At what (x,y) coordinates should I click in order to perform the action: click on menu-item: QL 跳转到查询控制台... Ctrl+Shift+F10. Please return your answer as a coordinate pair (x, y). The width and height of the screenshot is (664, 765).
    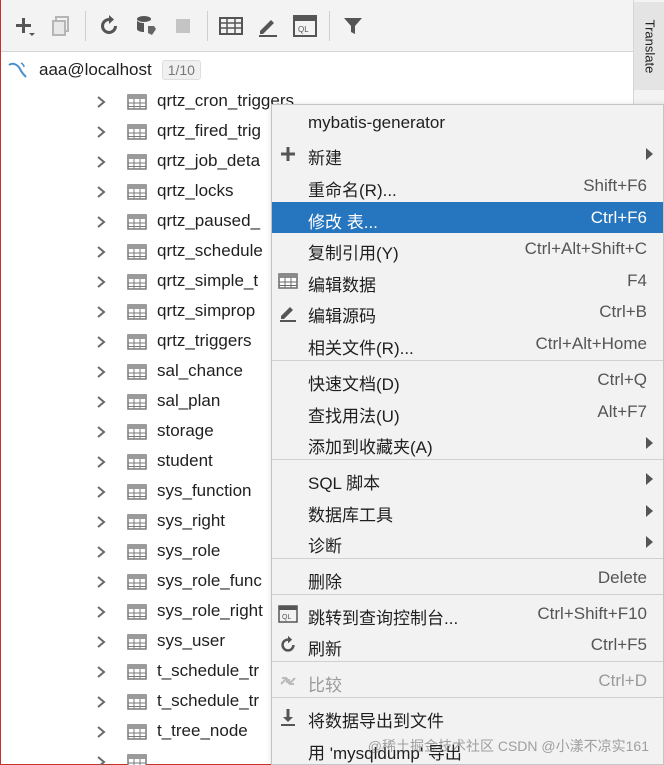
    Looking at the image, I should click on (467, 613).